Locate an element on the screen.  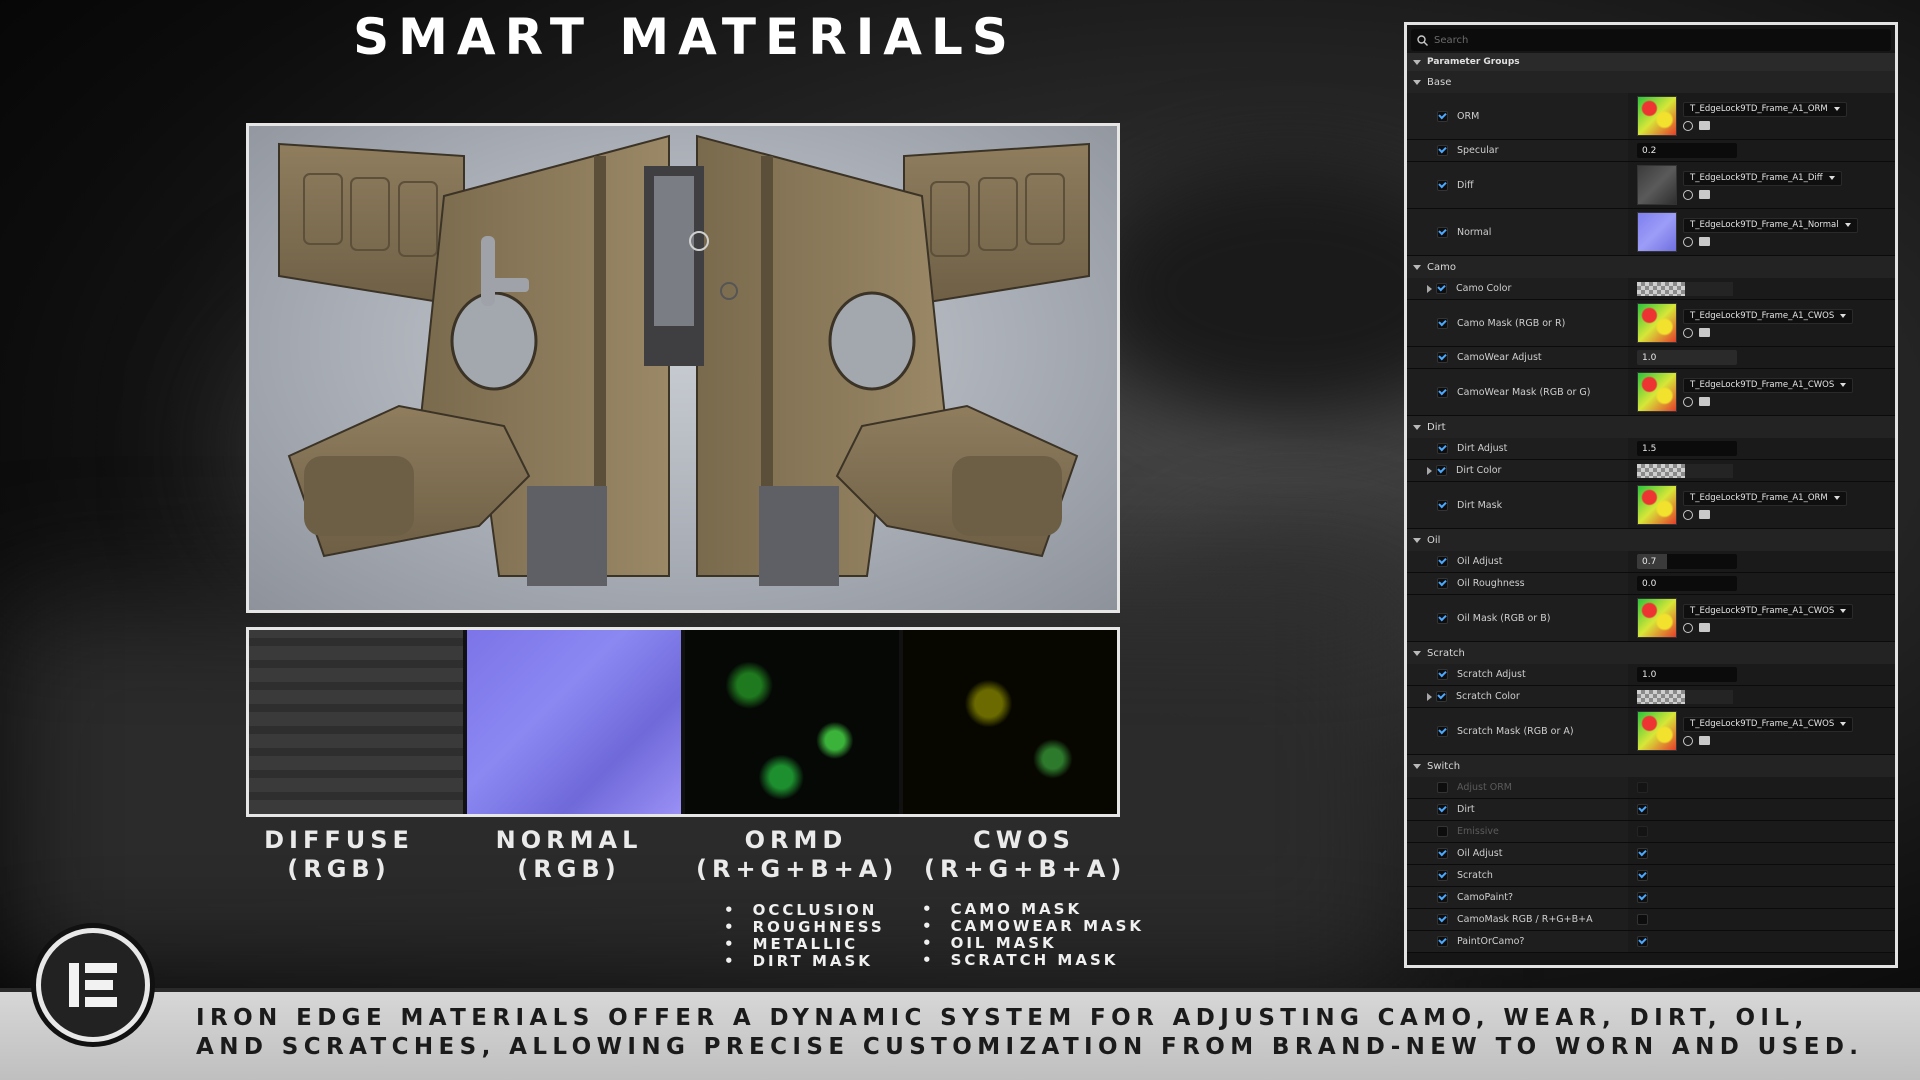
value-input: 0.7 is located at coordinates (1687, 561).